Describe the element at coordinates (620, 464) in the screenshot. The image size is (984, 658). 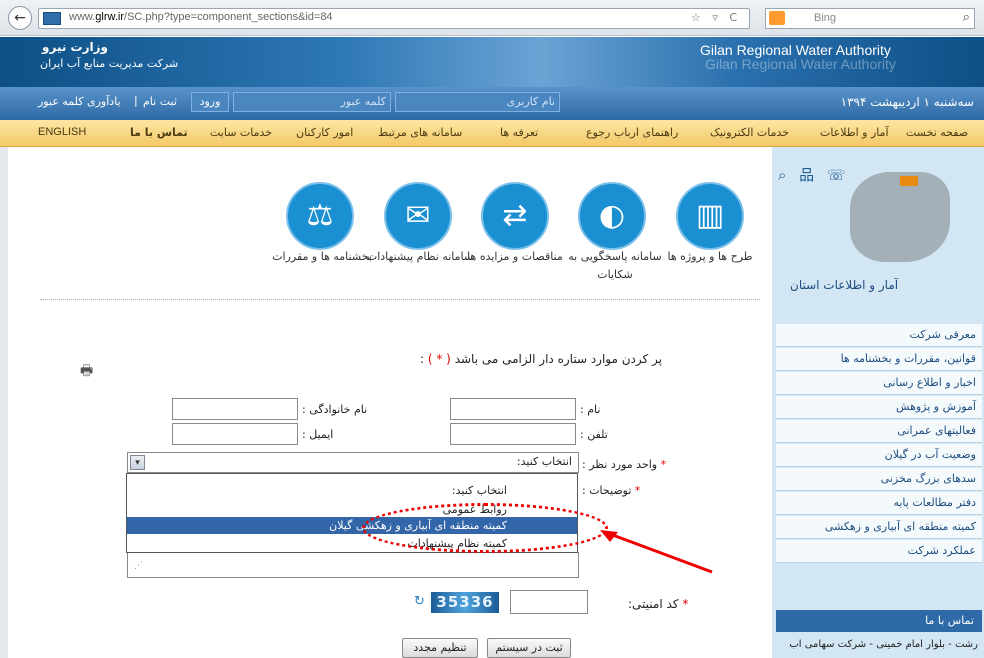
I see `unit-label-text: واحد مورد نظر :` at that location.